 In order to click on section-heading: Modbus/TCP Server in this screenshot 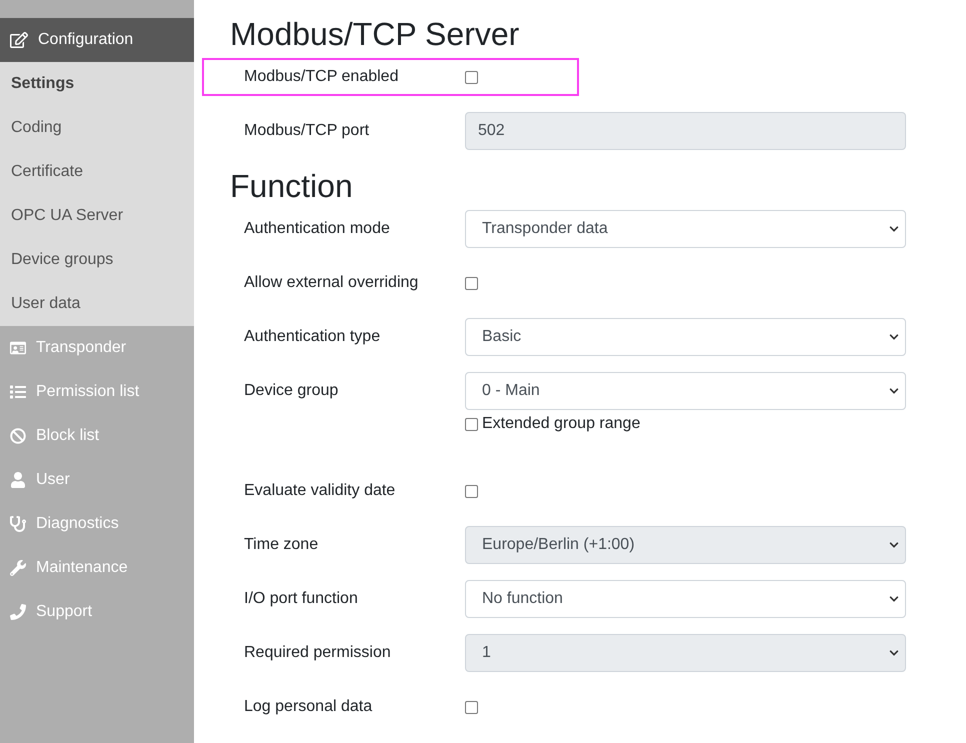, I will do `click(375, 34)`.